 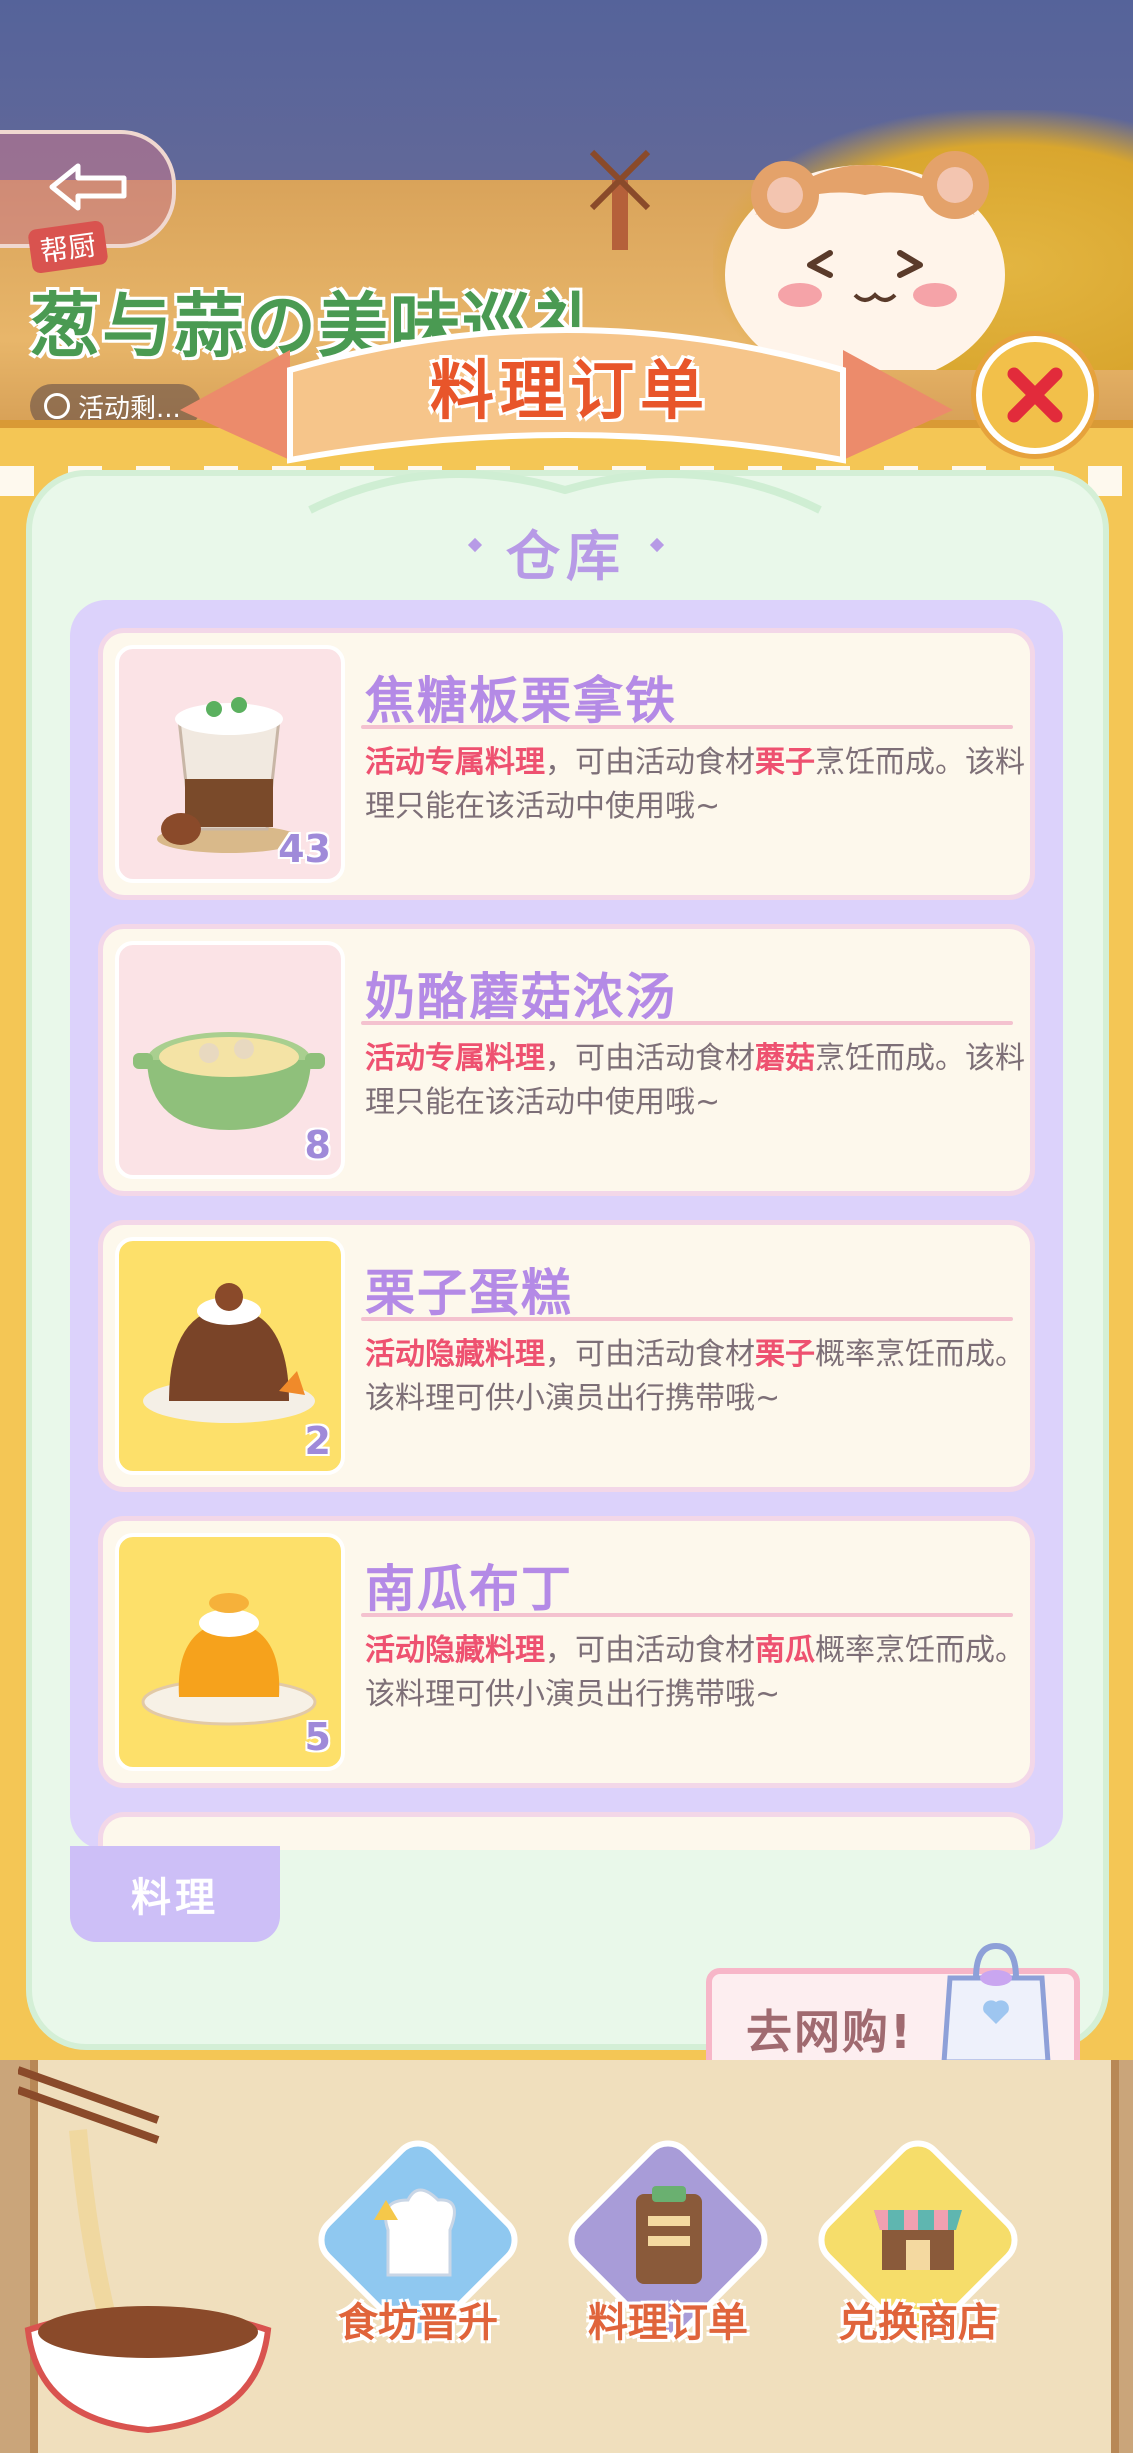 I want to click on online-shop-label: 去网购!, so click(x=829, y=2032).